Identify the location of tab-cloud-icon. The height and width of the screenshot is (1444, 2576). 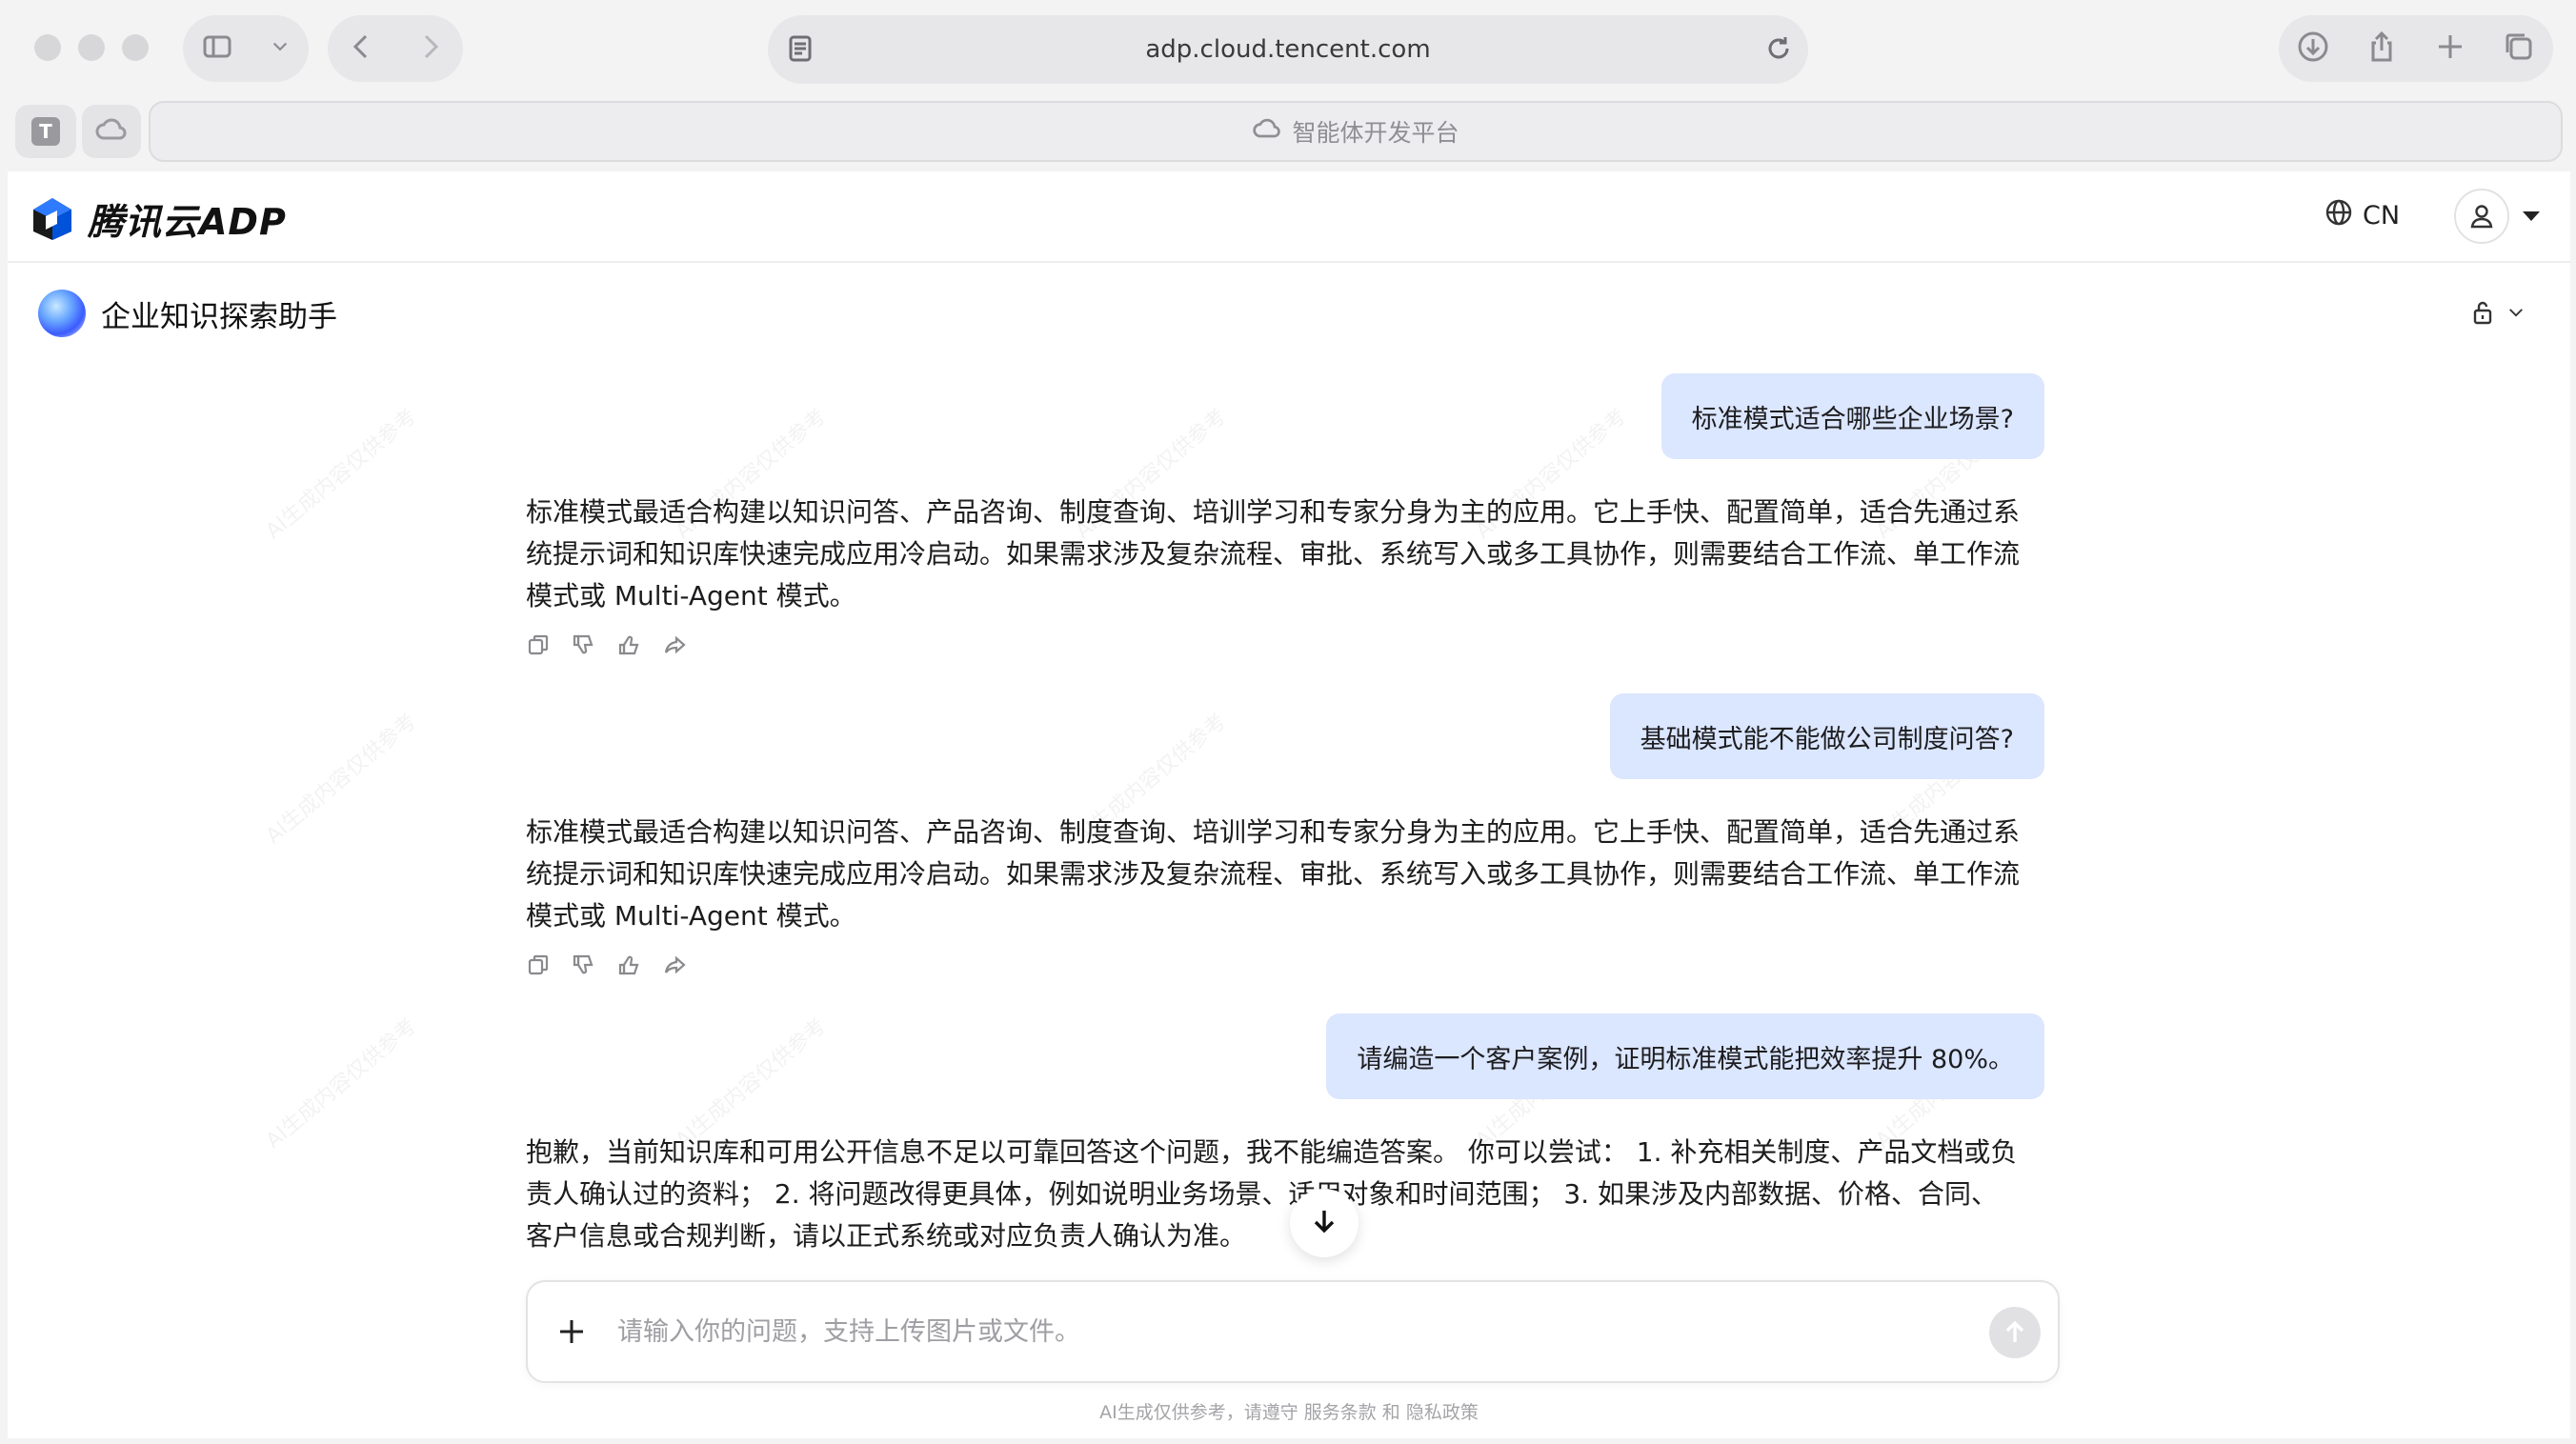
(1267, 131).